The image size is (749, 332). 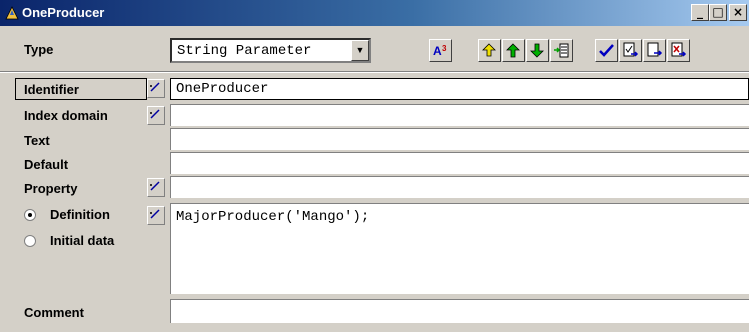 What do you see at coordinates (37, 140) in the screenshot?
I see `text-label: Text` at bounding box center [37, 140].